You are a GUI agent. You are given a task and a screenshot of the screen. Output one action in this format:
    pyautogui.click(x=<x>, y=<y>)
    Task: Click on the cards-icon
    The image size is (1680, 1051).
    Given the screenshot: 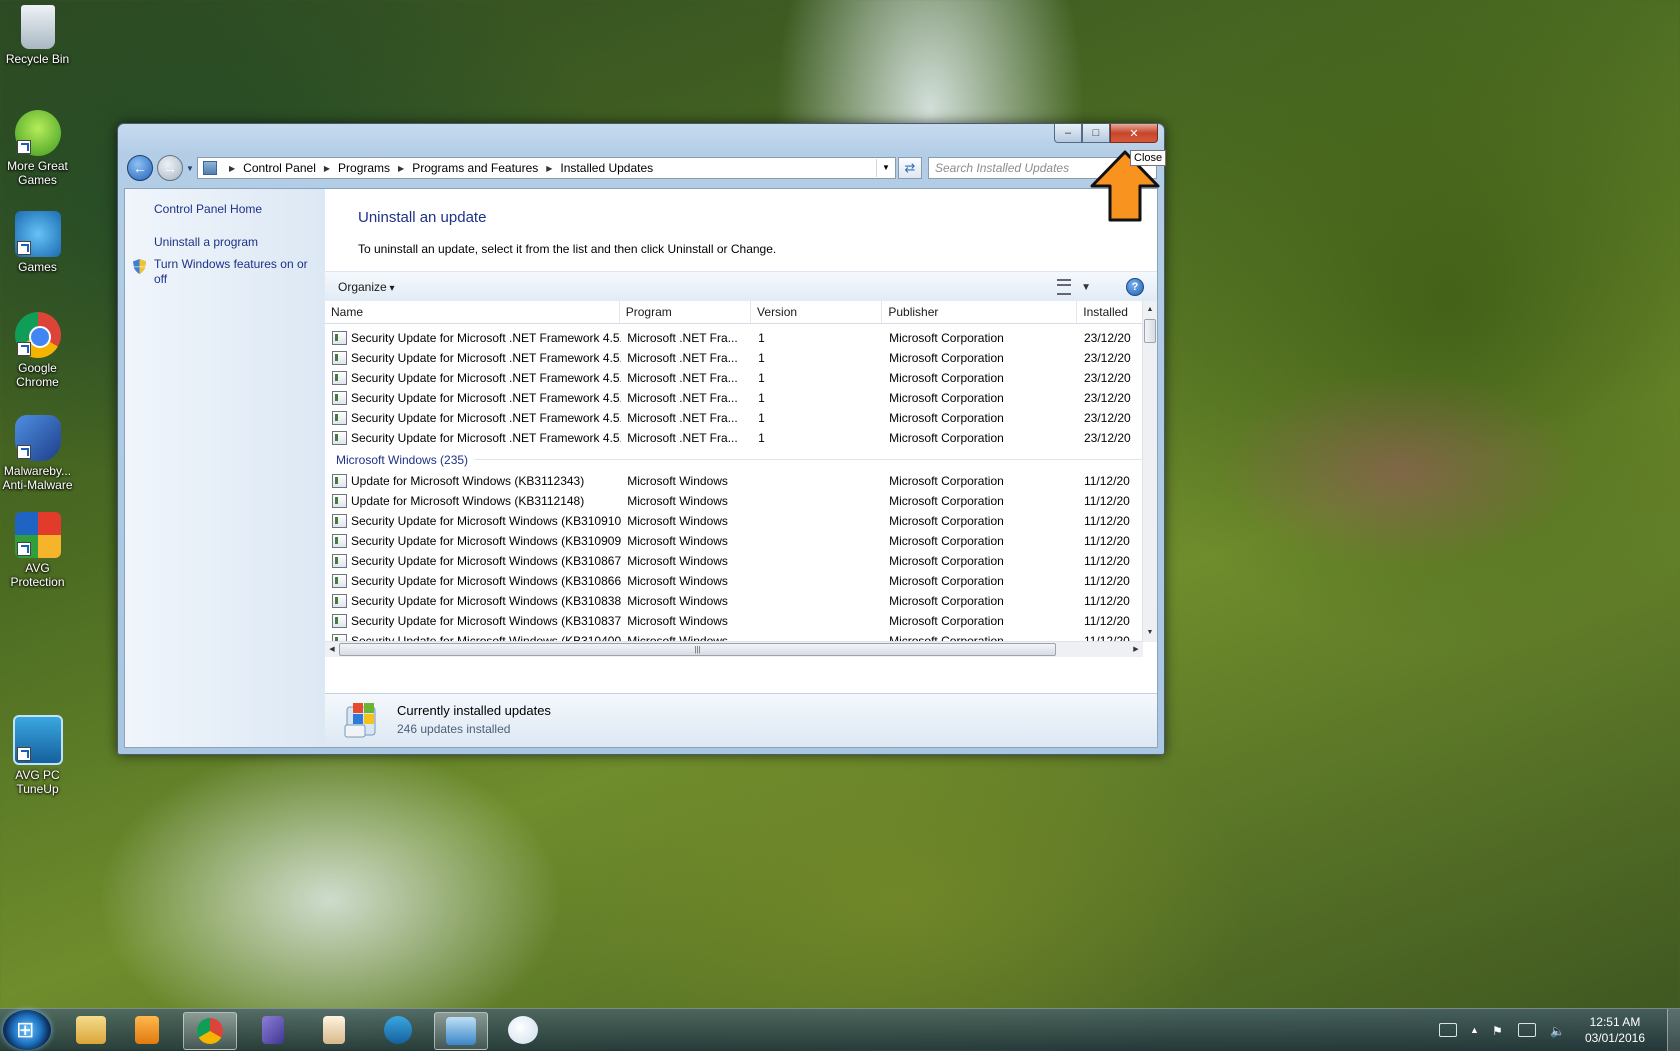 What is the action you would take?
    pyautogui.click(x=273, y=1030)
    